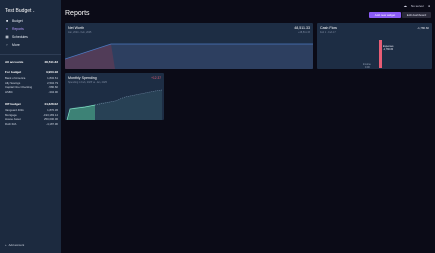 The width and height of the screenshot is (435, 253). What do you see at coordinates (51, 119) in the screenshot?
I see `account-balance: 250,000.00` at bounding box center [51, 119].